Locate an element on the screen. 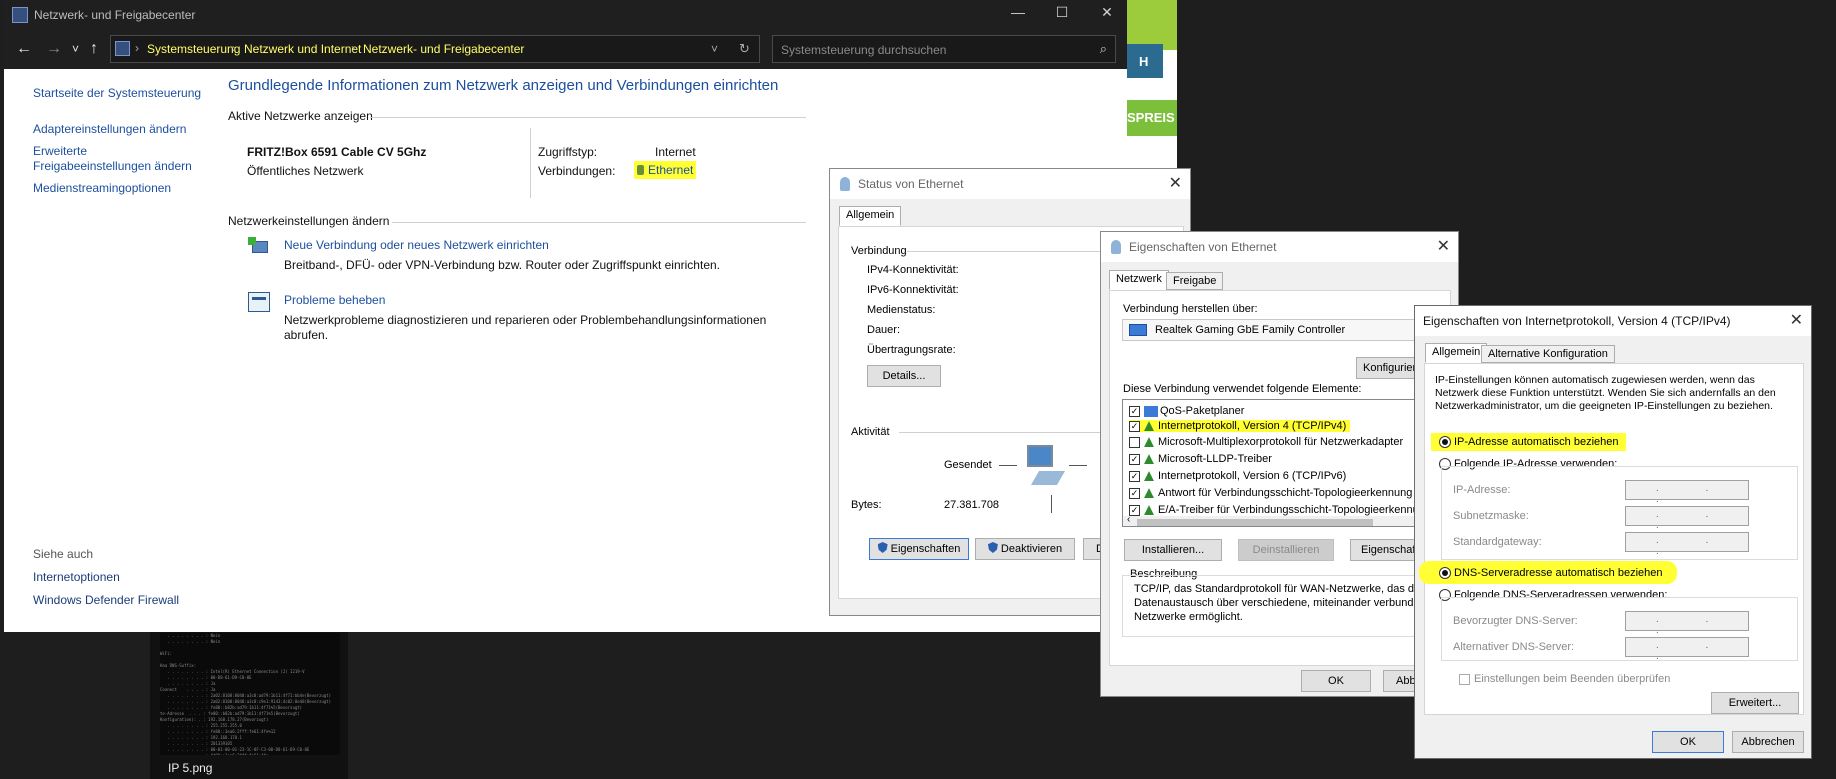 This screenshot has height=779, width=1836. ethernet-link-label: Ethernet is located at coordinates (670, 170).